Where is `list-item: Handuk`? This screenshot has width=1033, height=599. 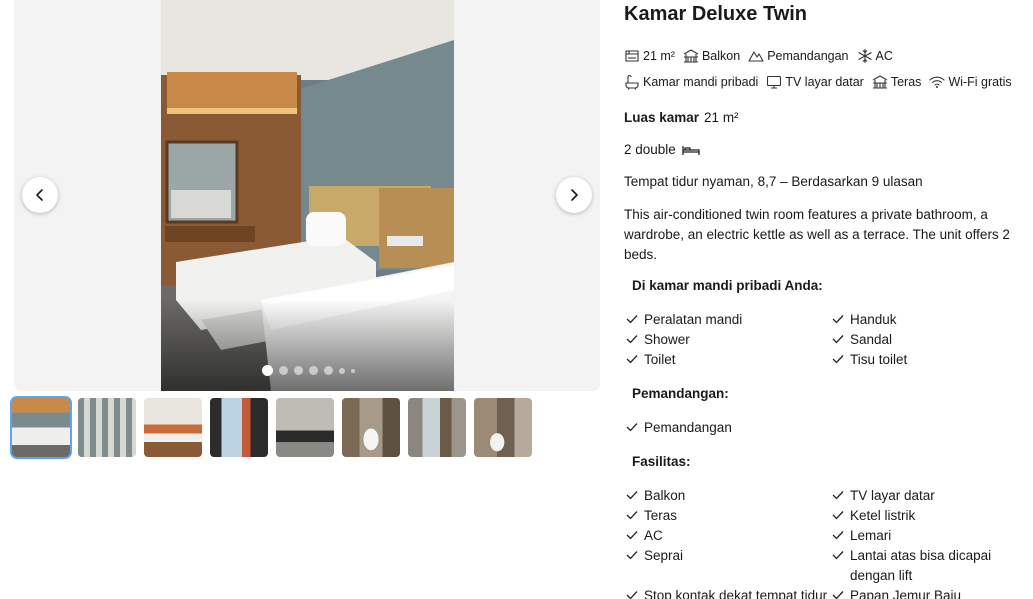 list-item: Handuk is located at coordinates (932, 320).